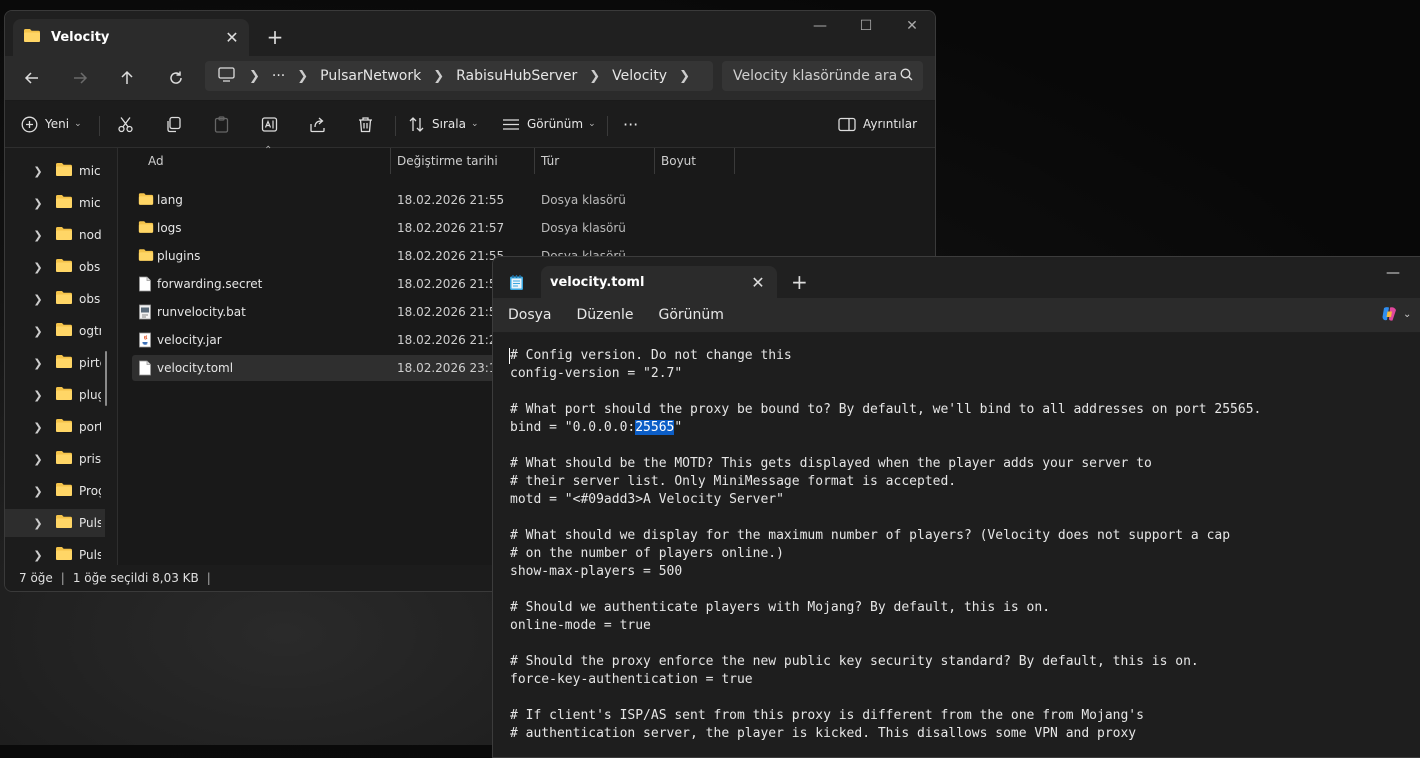 The height and width of the screenshot is (758, 1420). I want to click on paste-button, so click(221, 124).